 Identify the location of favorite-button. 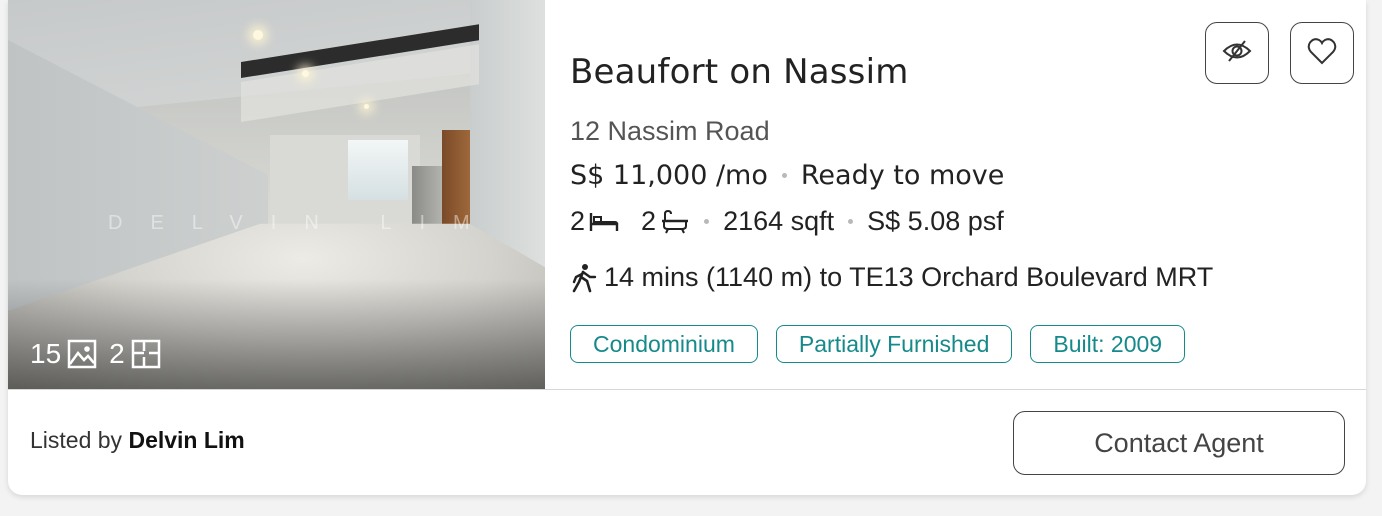
(1322, 53).